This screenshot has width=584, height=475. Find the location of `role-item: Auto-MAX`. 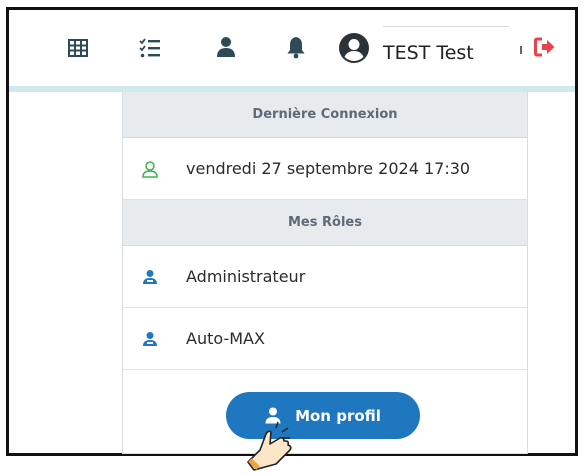

role-item: Auto-MAX is located at coordinates (325, 339).